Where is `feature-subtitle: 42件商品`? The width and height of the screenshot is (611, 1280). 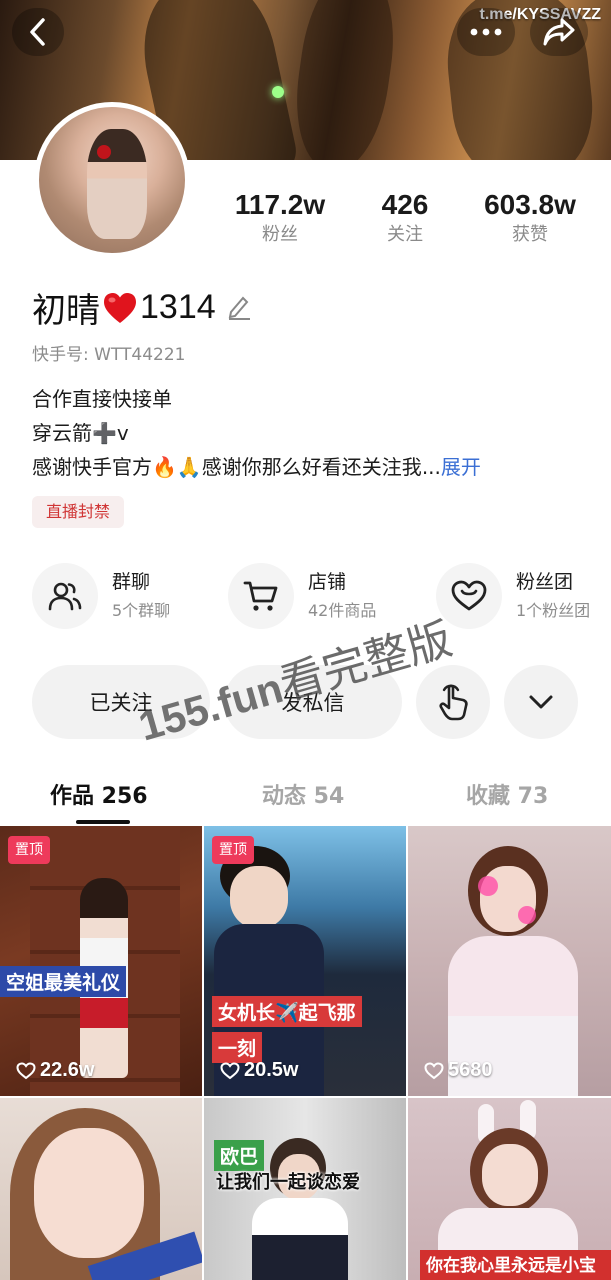
feature-subtitle: 42件商品 is located at coordinates (342, 610).